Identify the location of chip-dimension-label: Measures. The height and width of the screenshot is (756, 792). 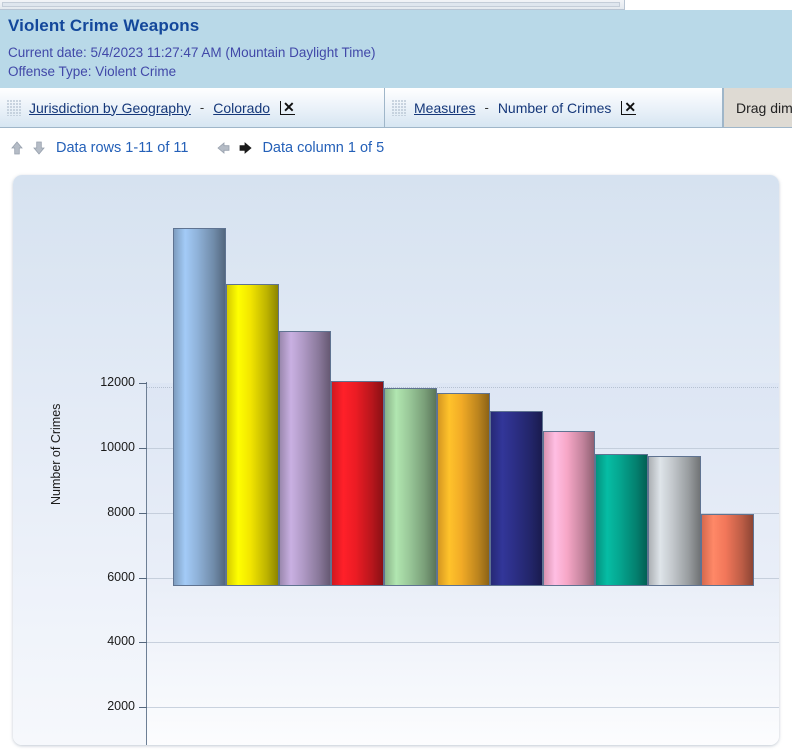
(444, 108).